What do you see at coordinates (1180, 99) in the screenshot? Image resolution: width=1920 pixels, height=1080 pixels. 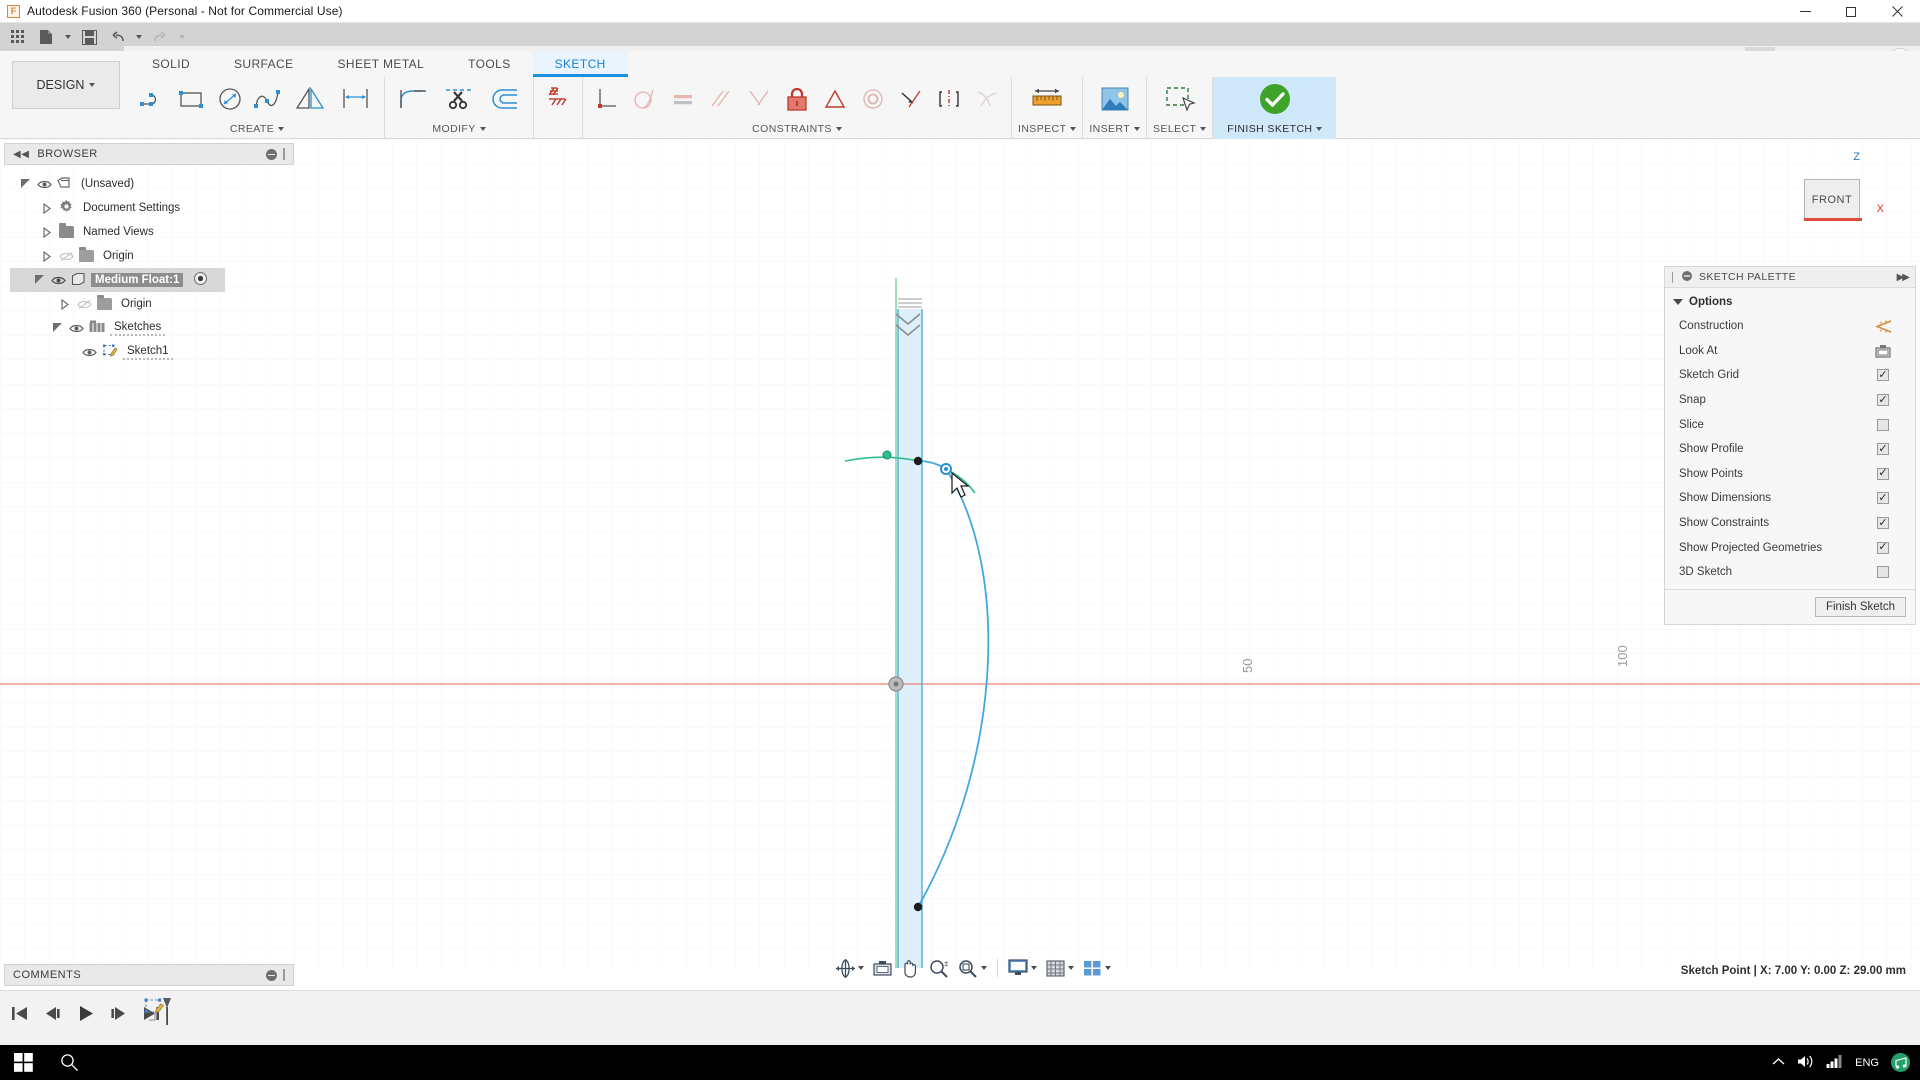 I see `select-tool` at bounding box center [1180, 99].